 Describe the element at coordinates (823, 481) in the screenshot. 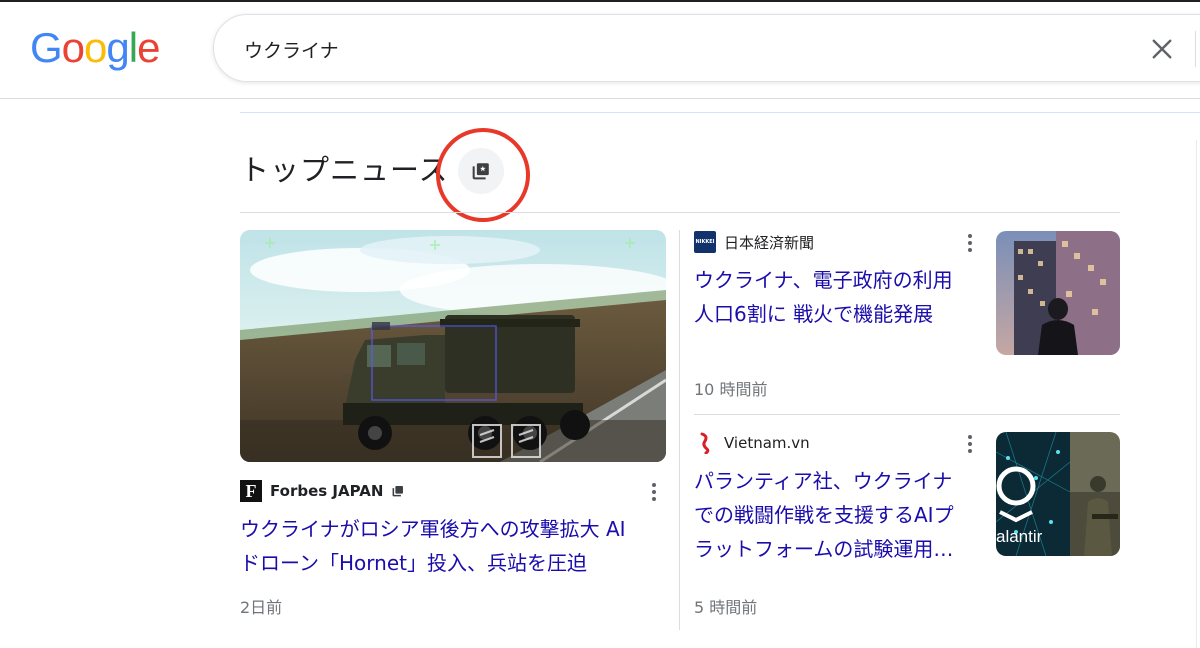

I see `headline-line: パランティア社、ウクライナ` at that location.